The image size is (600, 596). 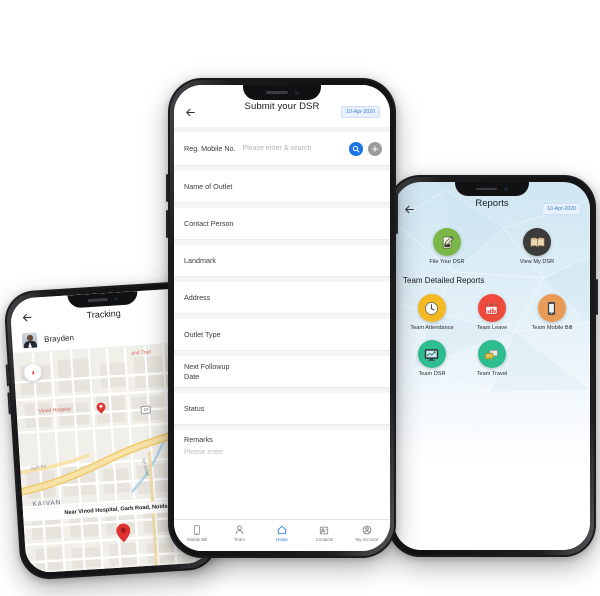 I want to click on monitor-chart-icon, so click(x=431, y=354).